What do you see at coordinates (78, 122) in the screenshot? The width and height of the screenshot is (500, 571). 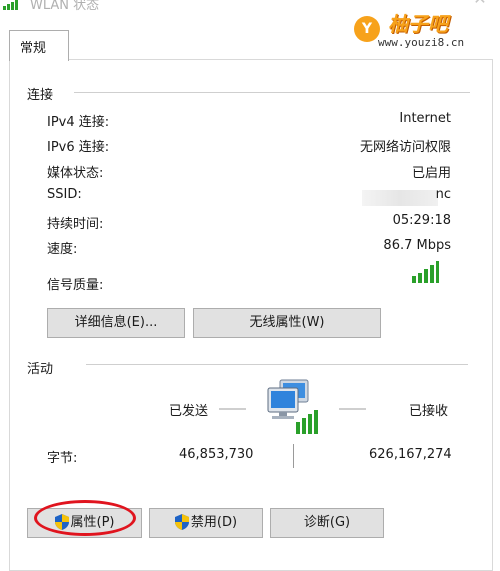 I see `ipv4-label: IPv4 连接:` at bounding box center [78, 122].